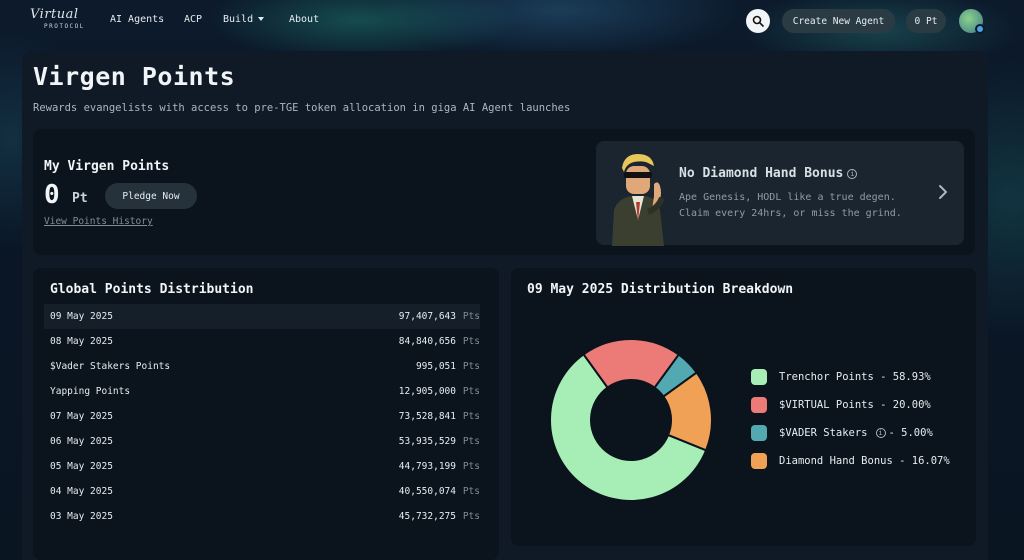  What do you see at coordinates (660, 289) in the screenshot?
I see `breakdown-title: 09 May 2025 Distribution Breakdown` at bounding box center [660, 289].